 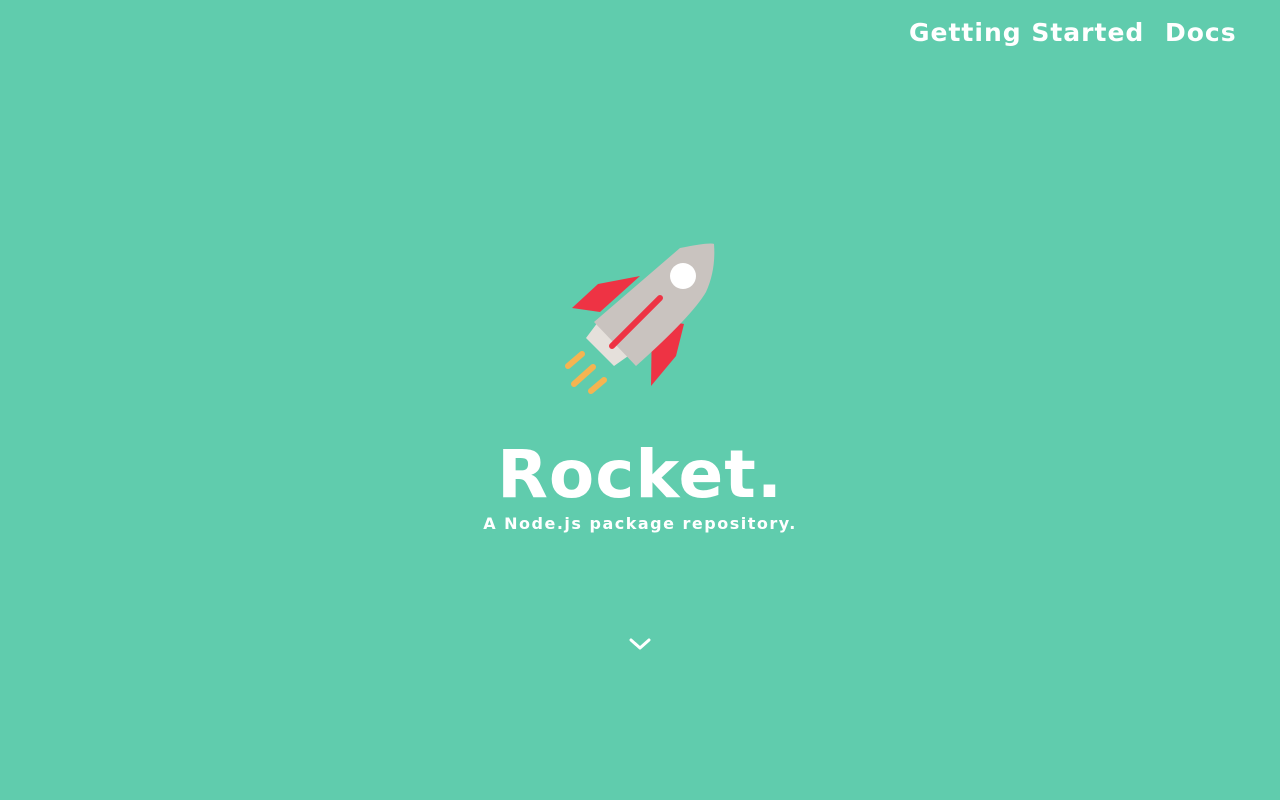 I want to click on chevron-down-icon, so click(x=640, y=644).